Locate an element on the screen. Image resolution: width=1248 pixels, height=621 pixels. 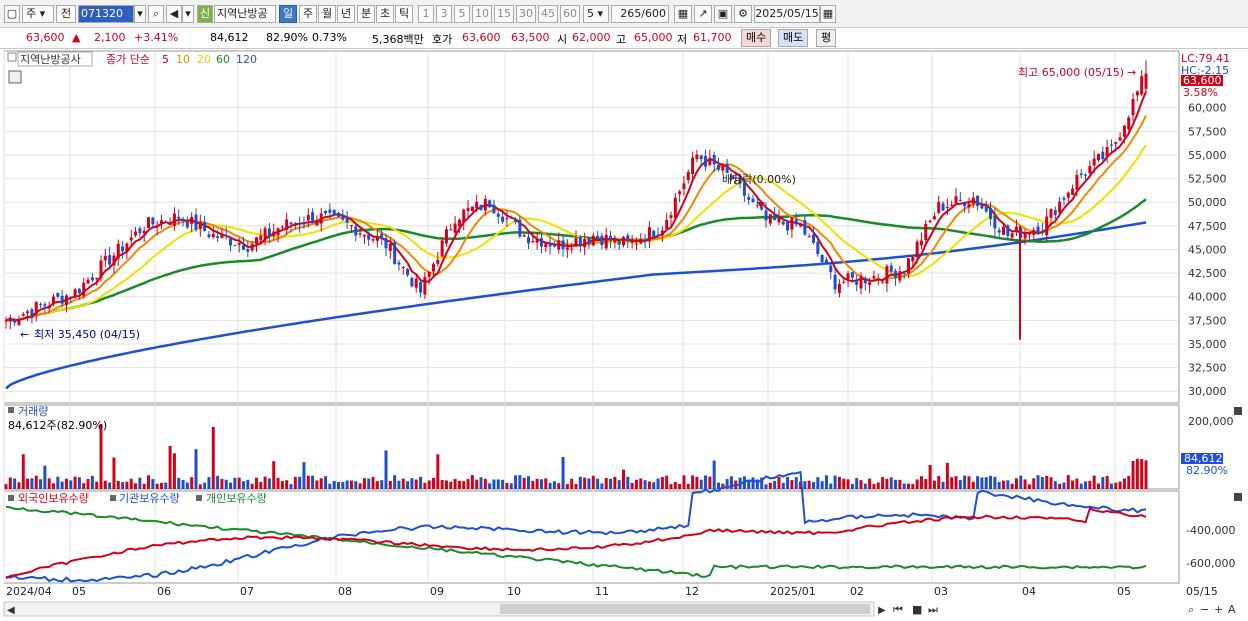
period-year: 년 is located at coordinates (346, 14).